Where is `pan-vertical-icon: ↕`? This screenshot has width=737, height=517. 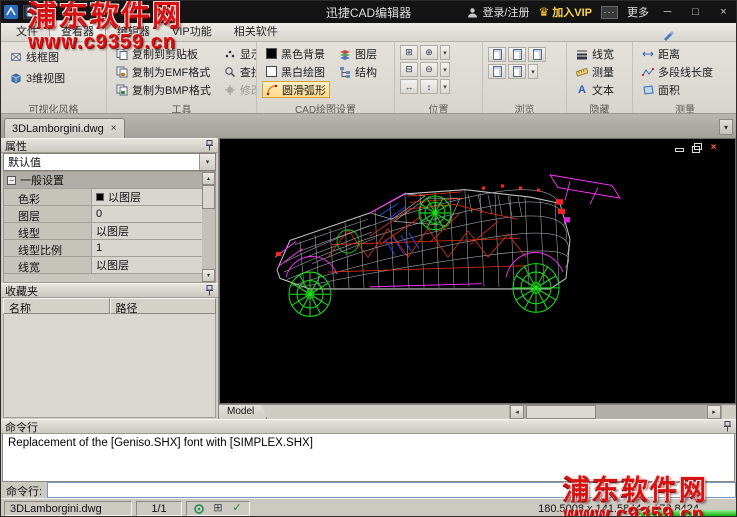 pan-vertical-icon: ↕ is located at coordinates (429, 86).